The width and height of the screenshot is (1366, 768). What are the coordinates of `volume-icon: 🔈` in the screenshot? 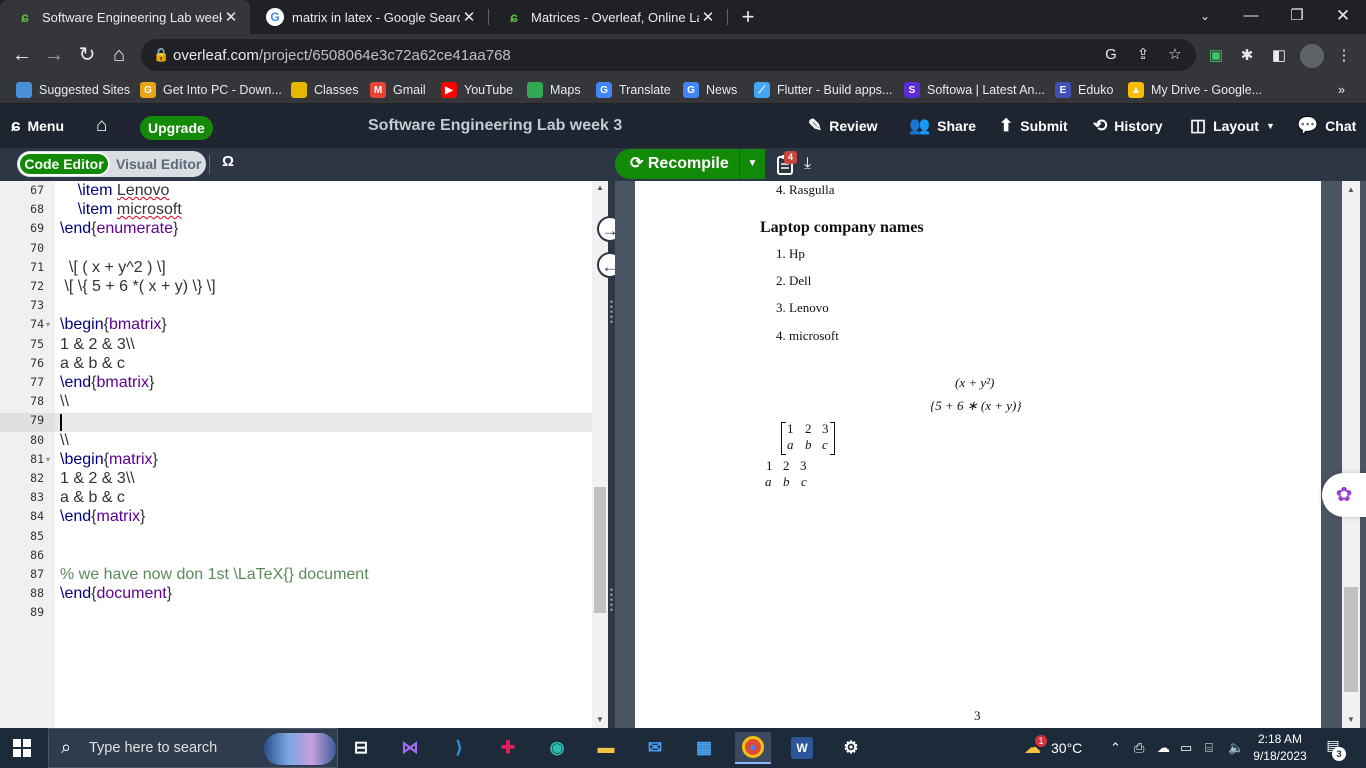 It's located at (1236, 748).